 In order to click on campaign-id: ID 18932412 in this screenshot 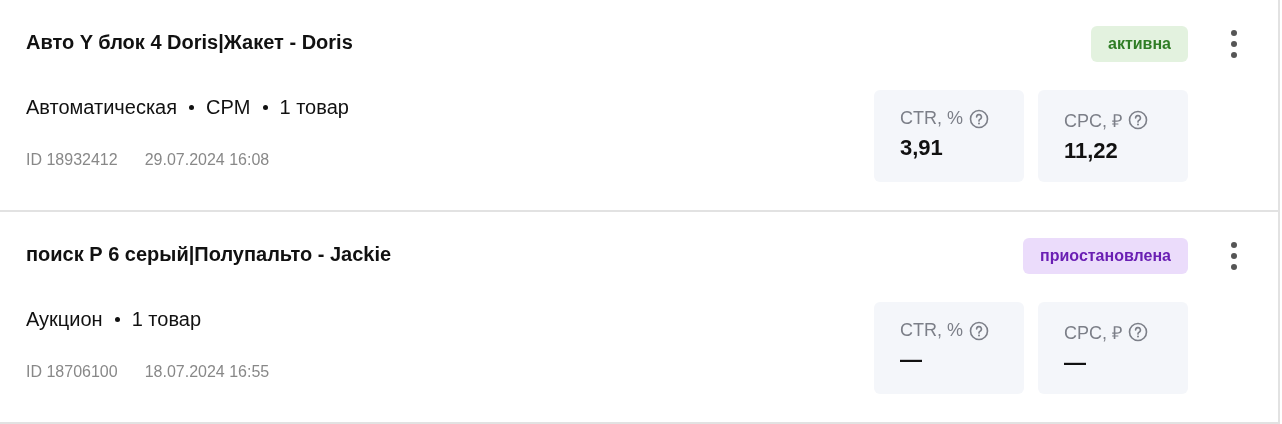, I will do `click(72, 160)`.